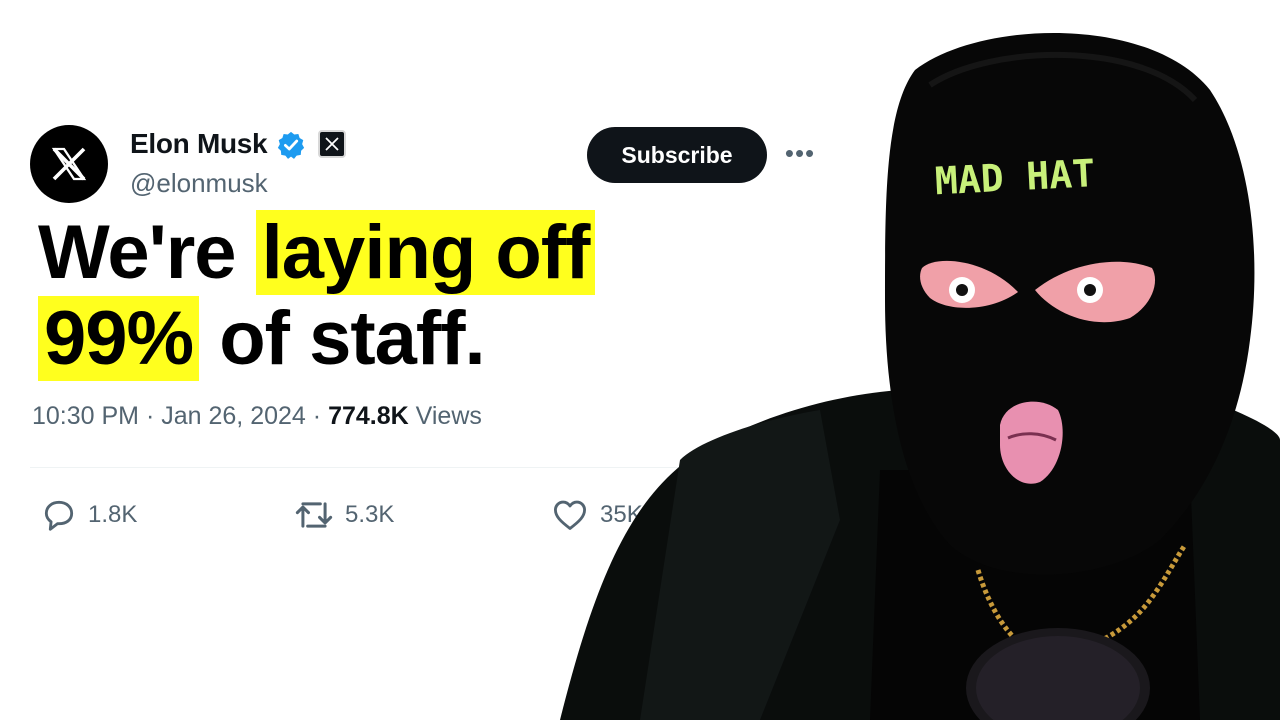 This screenshot has height=720, width=1280. I want to click on avatar, so click(69, 164).